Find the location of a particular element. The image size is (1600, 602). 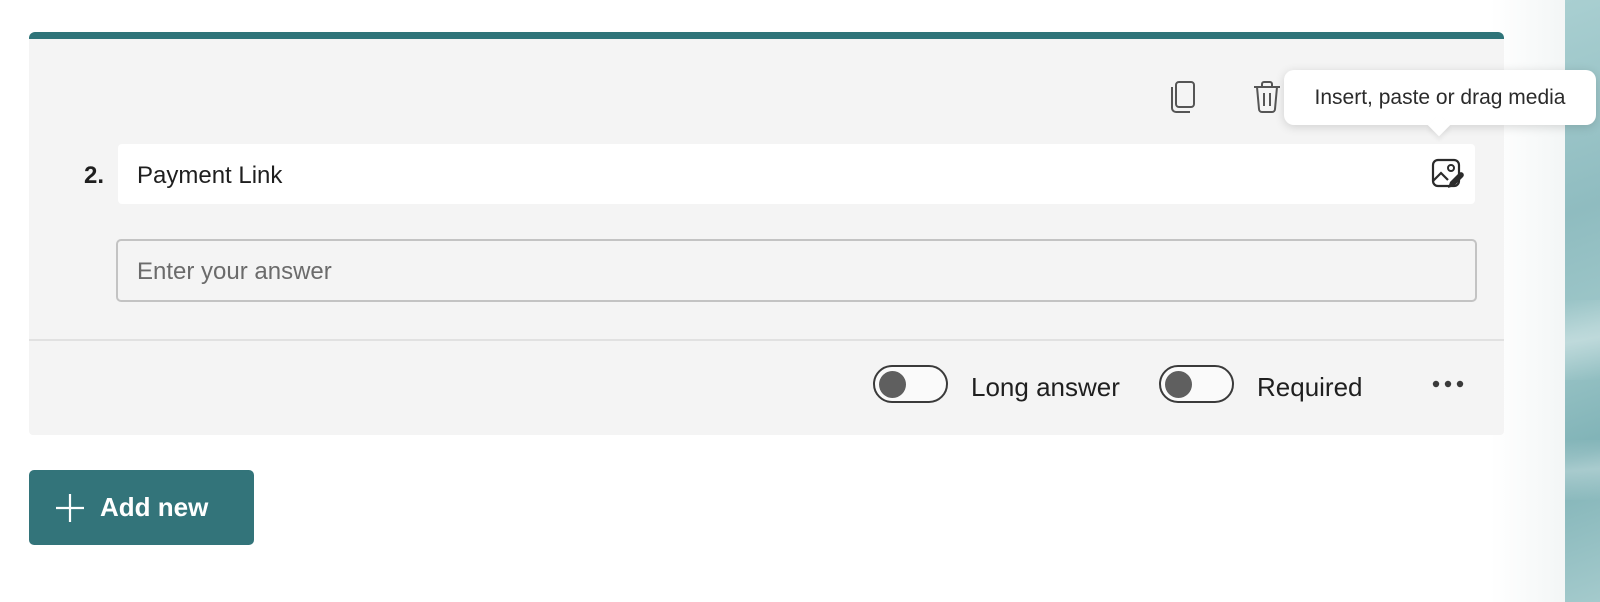

question-title: Payment Link is located at coordinates (209, 176).